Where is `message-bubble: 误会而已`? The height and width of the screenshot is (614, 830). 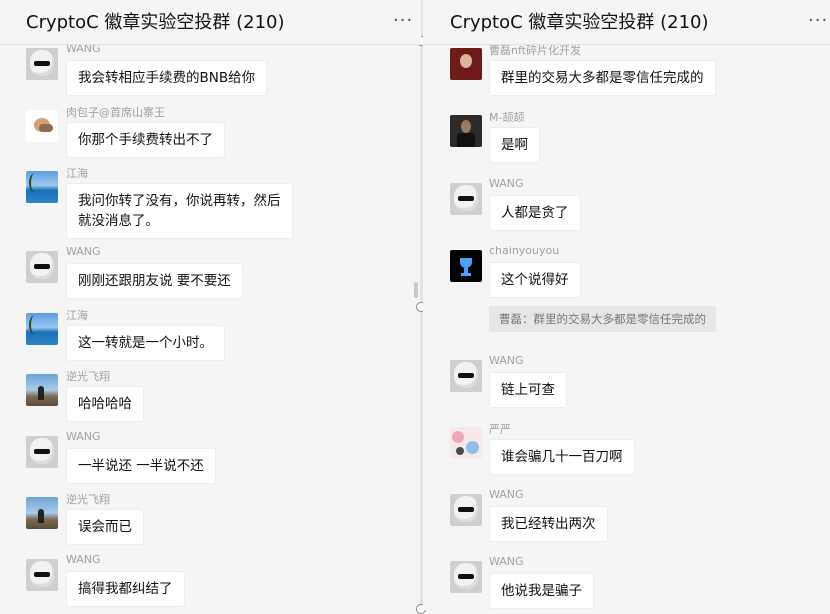
message-bubble: 误会而已 is located at coordinates (105, 527).